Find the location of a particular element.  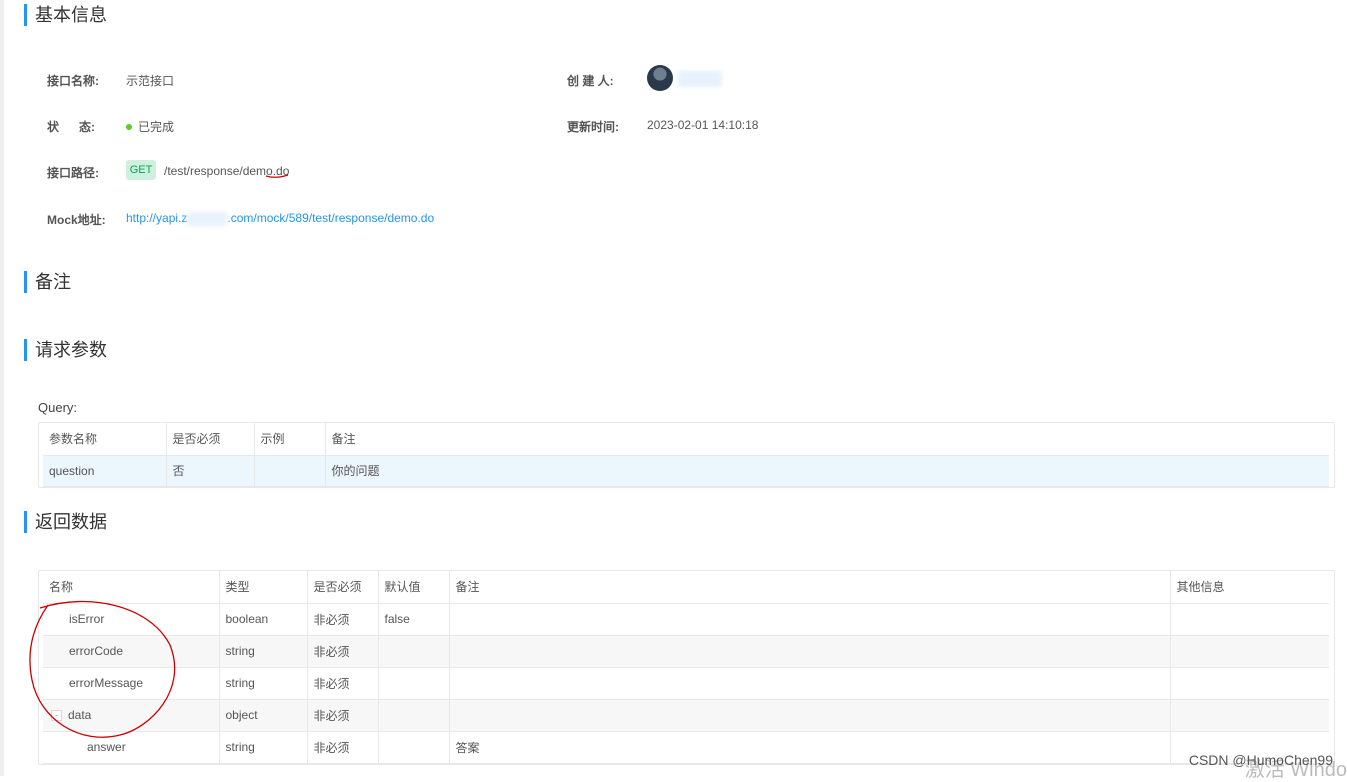

query-table-header: 参数名称 是否必须 示例 备注 is located at coordinates (686, 439).